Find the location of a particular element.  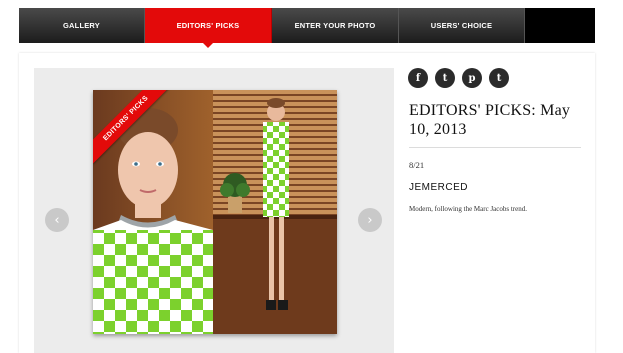

tumblr-icon: t is located at coordinates (499, 78).